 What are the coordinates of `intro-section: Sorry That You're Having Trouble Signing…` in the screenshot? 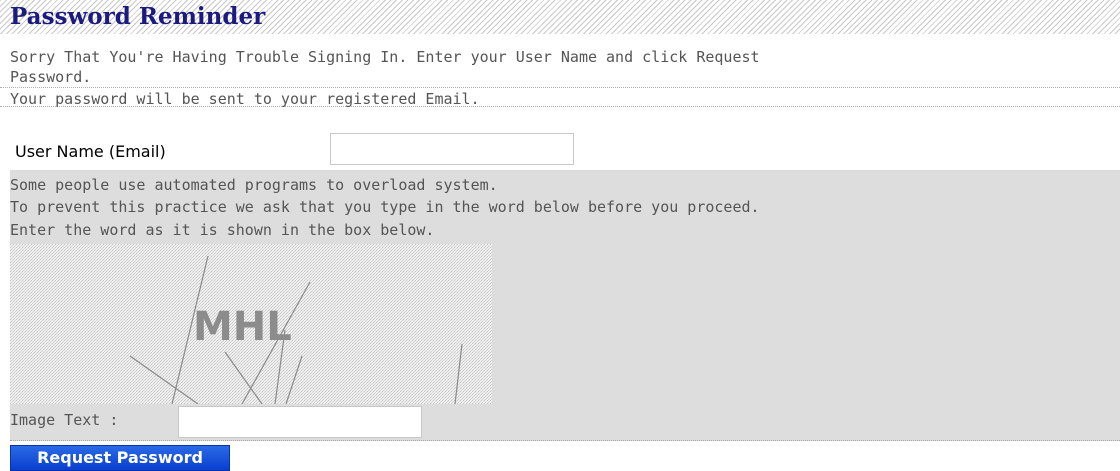 It's located at (560, 75).